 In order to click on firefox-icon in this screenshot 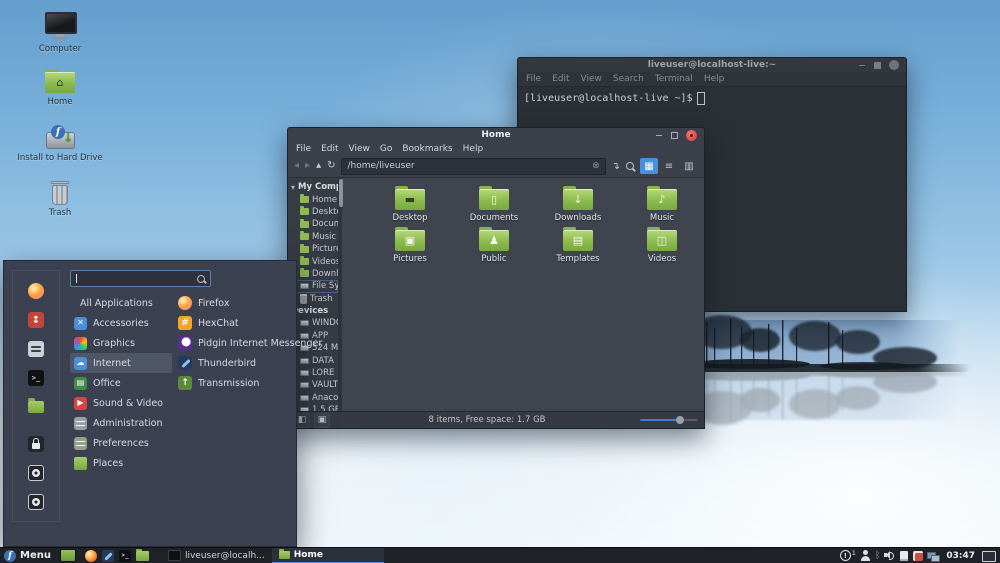, I will do `click(36, 291)`.